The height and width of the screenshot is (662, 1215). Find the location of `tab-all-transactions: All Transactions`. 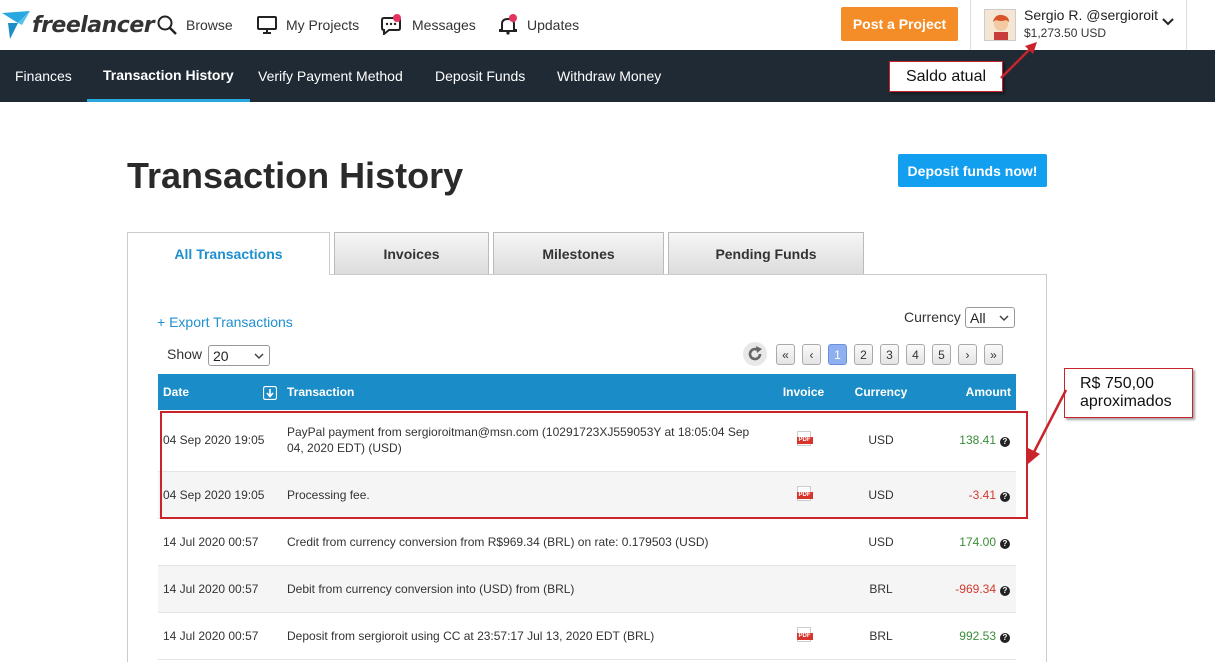

tab-all-transactions: All Transactions is located at coordinates (228, 253).